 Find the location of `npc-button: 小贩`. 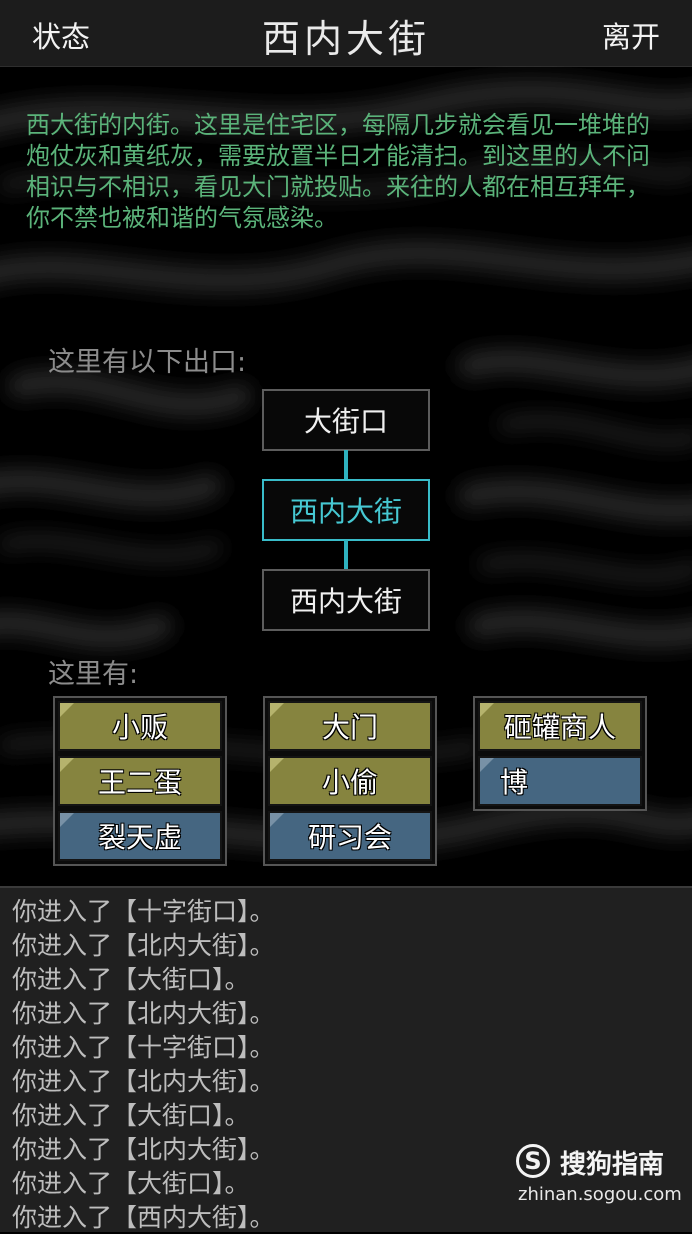

npc-button: 小贩 is located at coordinates (140, 726).